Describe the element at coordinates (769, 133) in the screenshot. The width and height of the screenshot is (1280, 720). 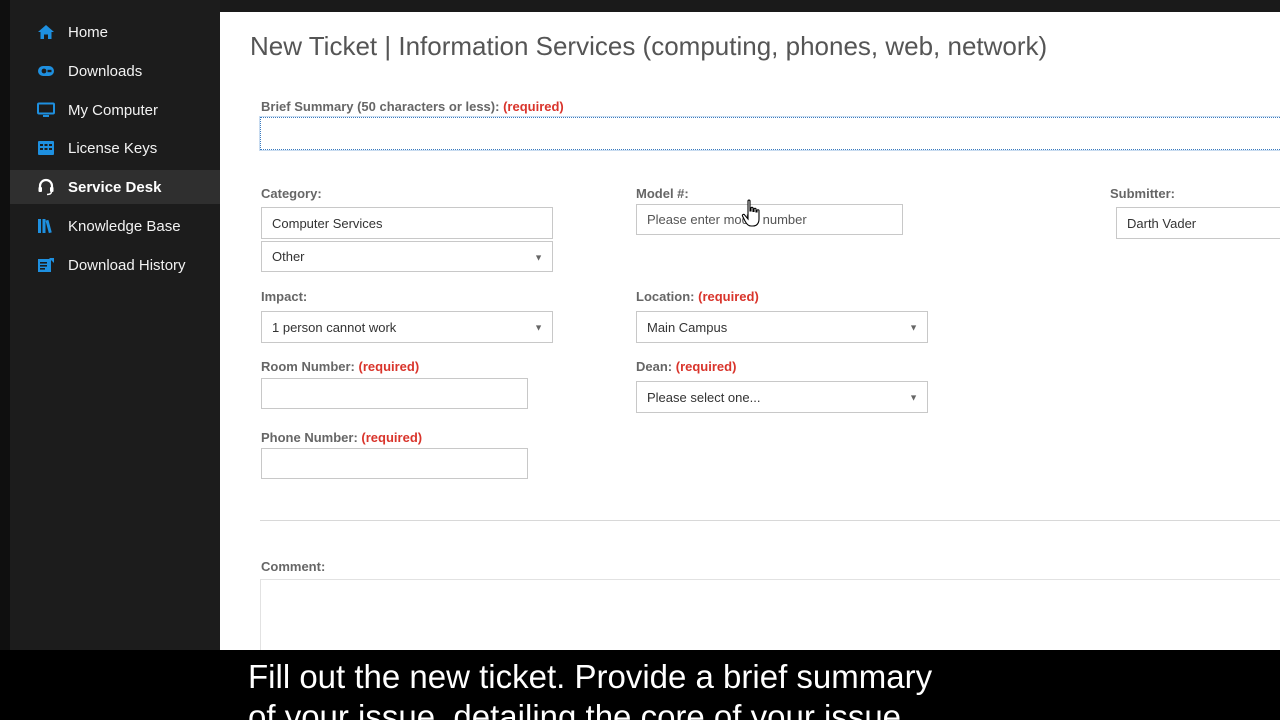
I see `summary-input` at that location.